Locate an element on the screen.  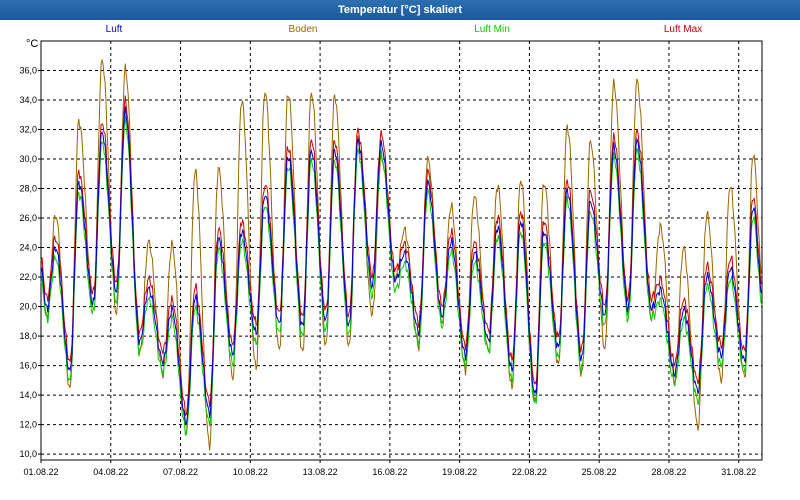
x-tick-label: 01.08.22 is located at coordinates (40, 472).